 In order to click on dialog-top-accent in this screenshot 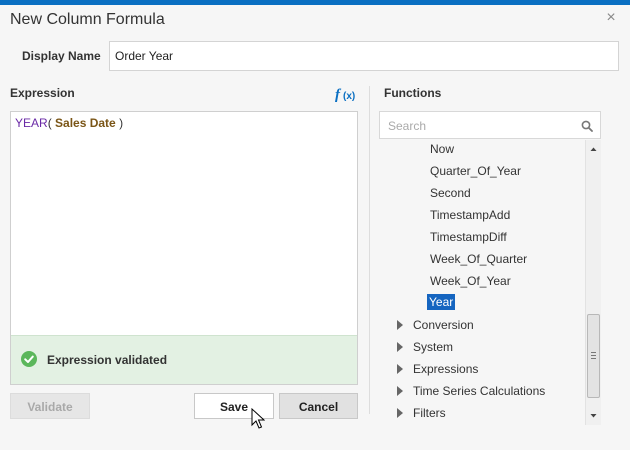, I will do `click(315, 2)`.